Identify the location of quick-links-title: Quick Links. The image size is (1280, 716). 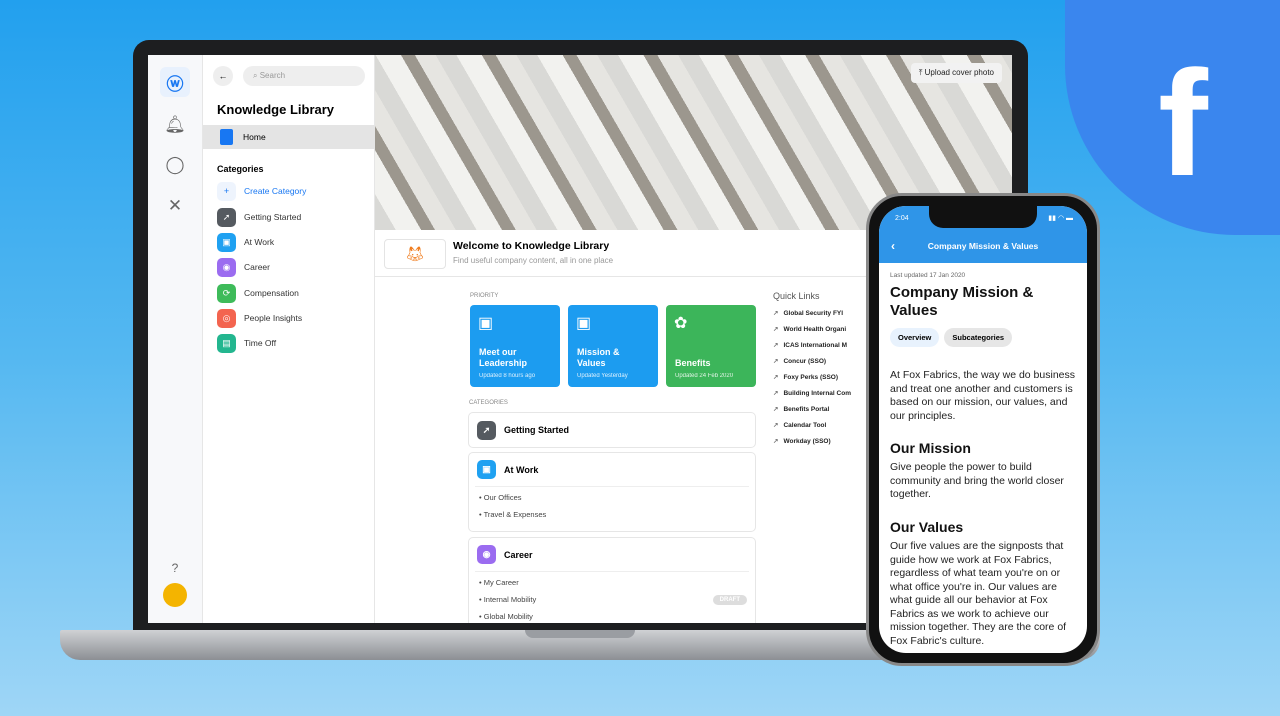
(796, 296).